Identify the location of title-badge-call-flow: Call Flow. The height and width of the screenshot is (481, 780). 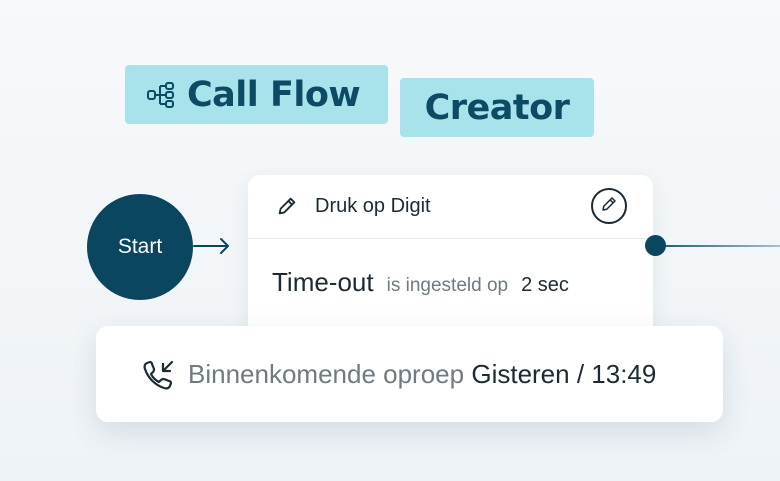
(256, 94).